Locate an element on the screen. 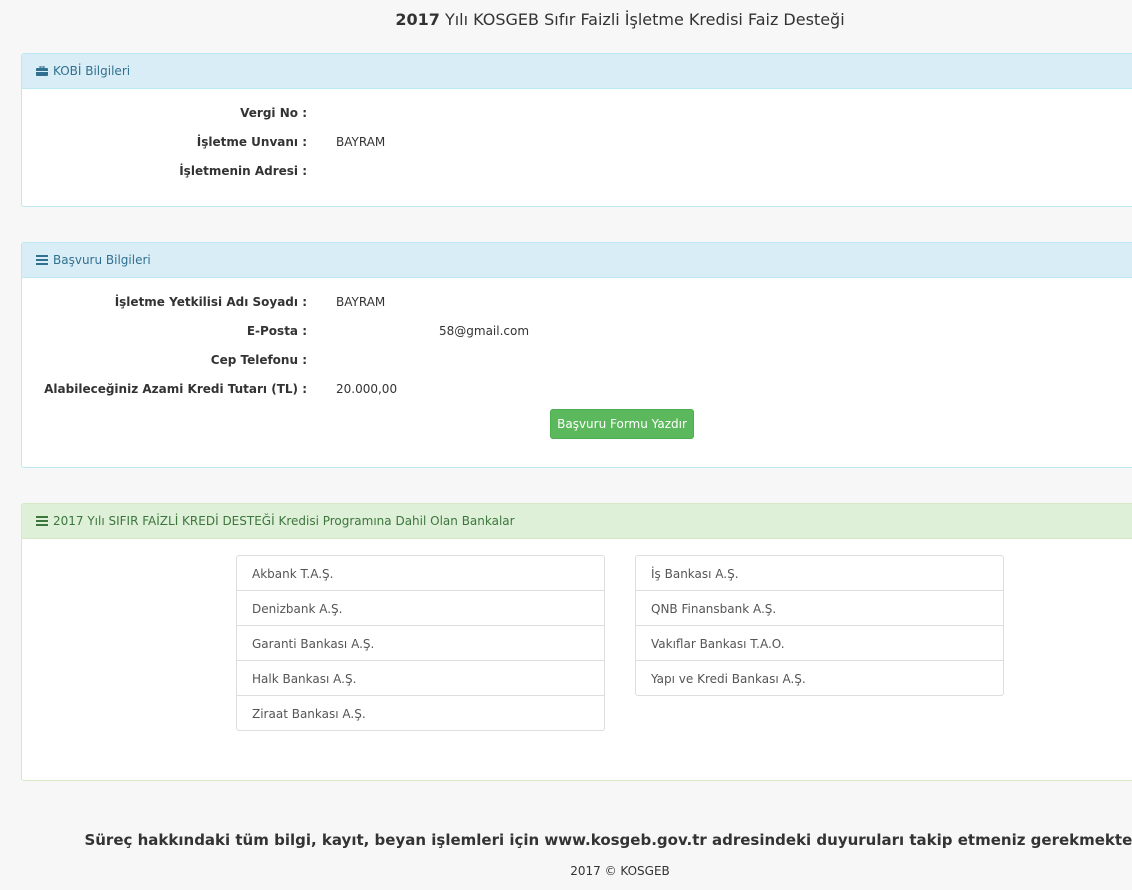 The image size is (1132, 890). list-item: Akbank T.A.Ş. is located at coordinates (420, 573).